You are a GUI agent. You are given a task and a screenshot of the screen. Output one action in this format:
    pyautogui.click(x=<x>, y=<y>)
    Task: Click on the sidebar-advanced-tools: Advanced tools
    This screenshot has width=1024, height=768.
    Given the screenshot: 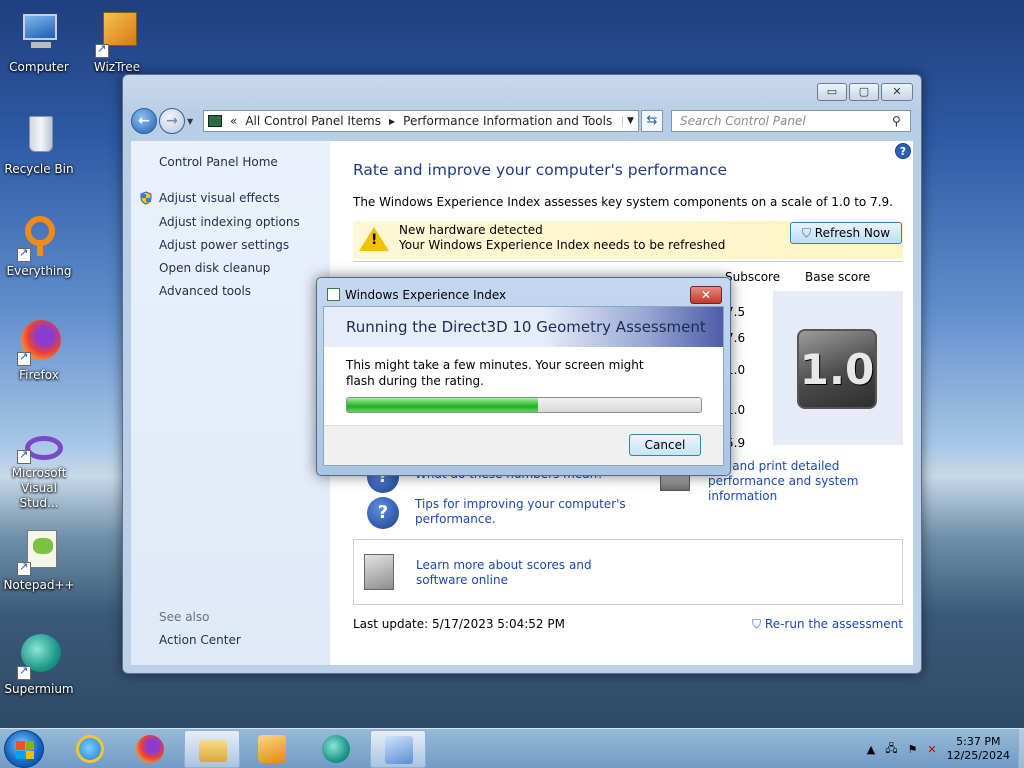 What is the action you would take?
    pyautogui.click(x=205, y=291)
    